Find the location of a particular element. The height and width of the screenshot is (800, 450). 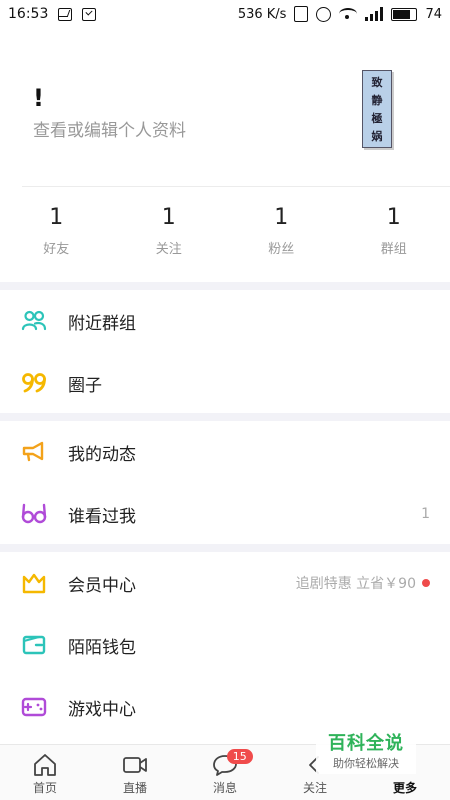

stat-label: 好友 is located at coordinates (56, 249).